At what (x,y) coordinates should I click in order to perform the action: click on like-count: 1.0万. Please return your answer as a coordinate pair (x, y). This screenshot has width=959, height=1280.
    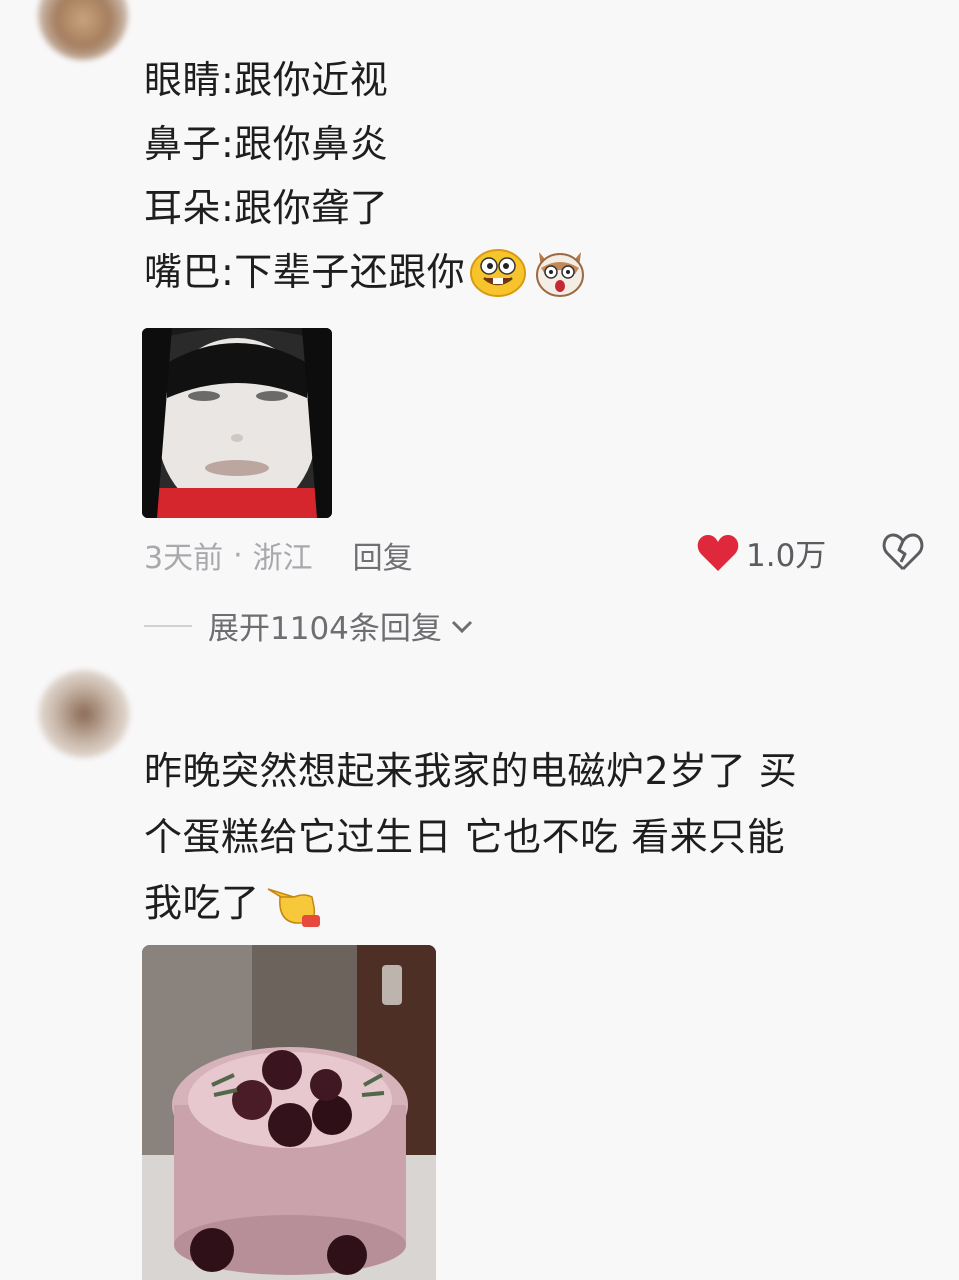
    Looking at the image, I should click on (786, 556).